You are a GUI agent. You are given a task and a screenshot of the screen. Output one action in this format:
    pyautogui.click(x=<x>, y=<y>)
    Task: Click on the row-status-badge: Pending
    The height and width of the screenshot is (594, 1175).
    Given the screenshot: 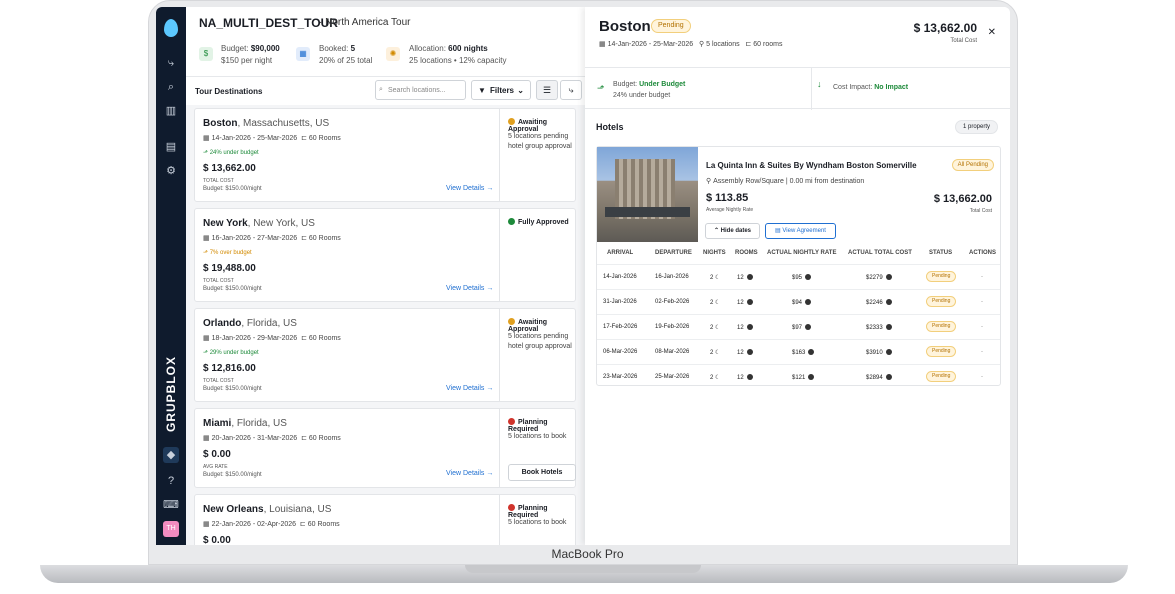 What is the action you would take?
    pyautogui.click(x=941, y=326)
    